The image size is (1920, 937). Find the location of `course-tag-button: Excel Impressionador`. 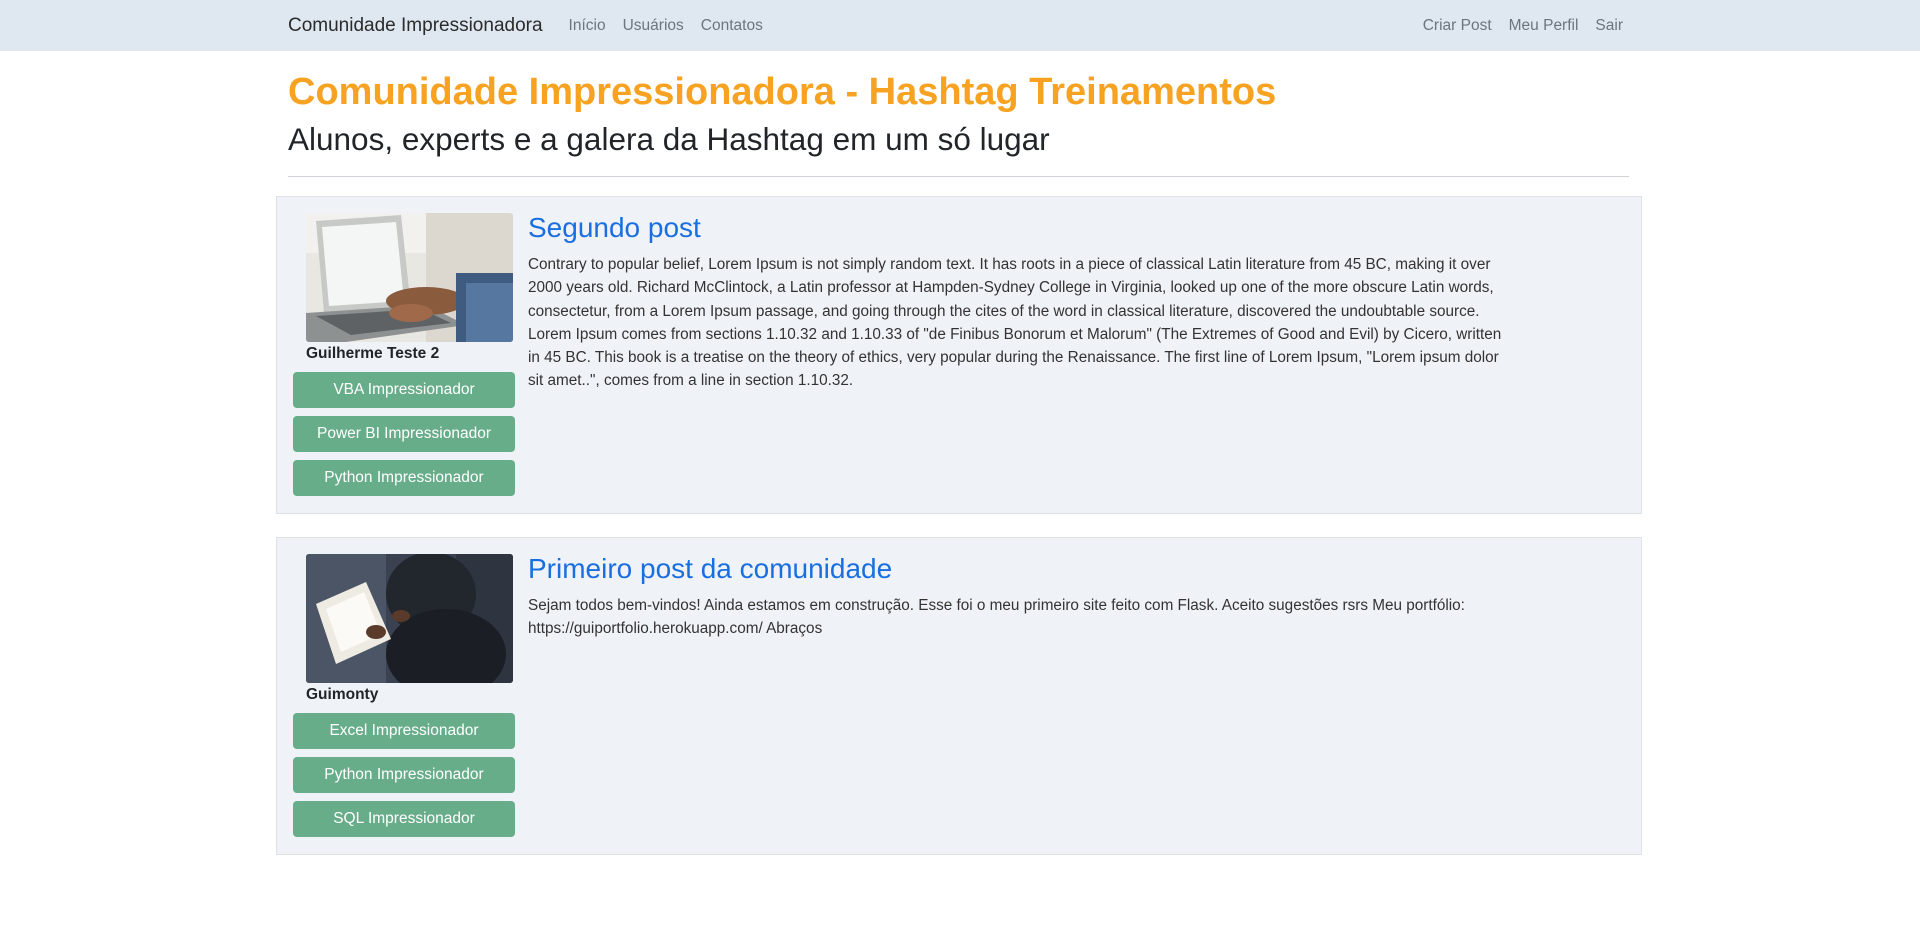

course-tag-button: Excel Impressionador is located at coordinates (404, 731).